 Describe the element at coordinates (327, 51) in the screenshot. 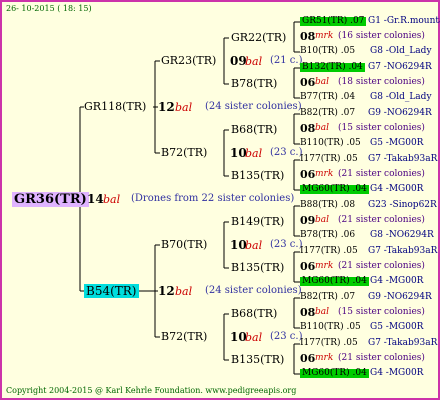

I see `gen4-dam-id: B10(TR) .05` at that location.